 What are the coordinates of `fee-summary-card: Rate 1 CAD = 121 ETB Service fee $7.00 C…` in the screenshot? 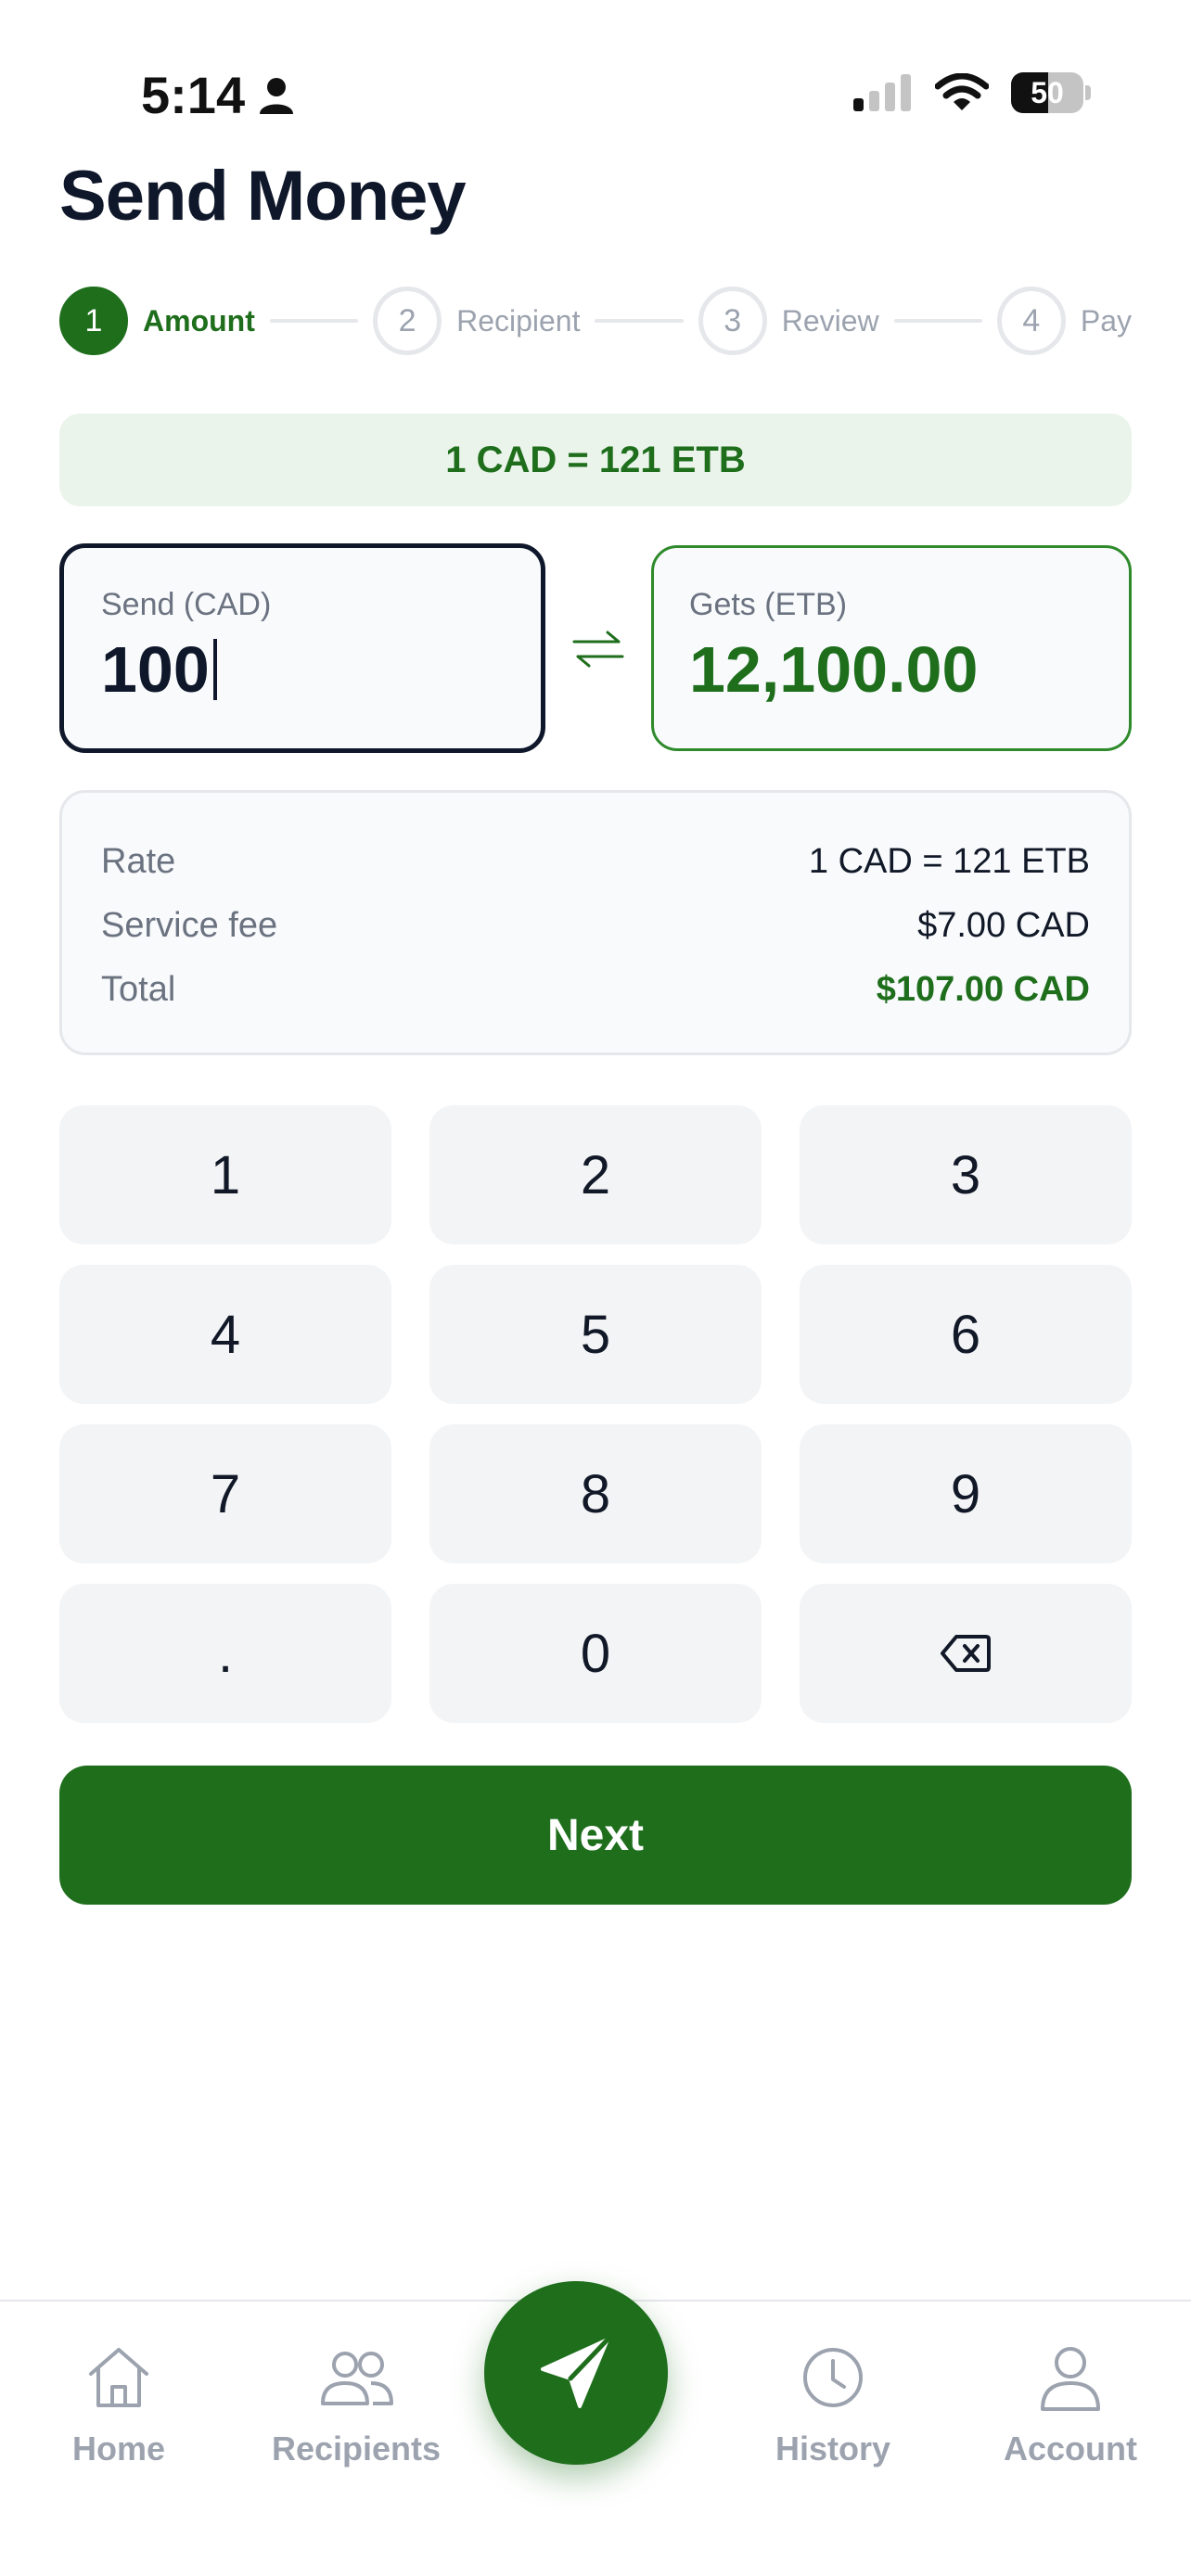 It's located at (595, 923).